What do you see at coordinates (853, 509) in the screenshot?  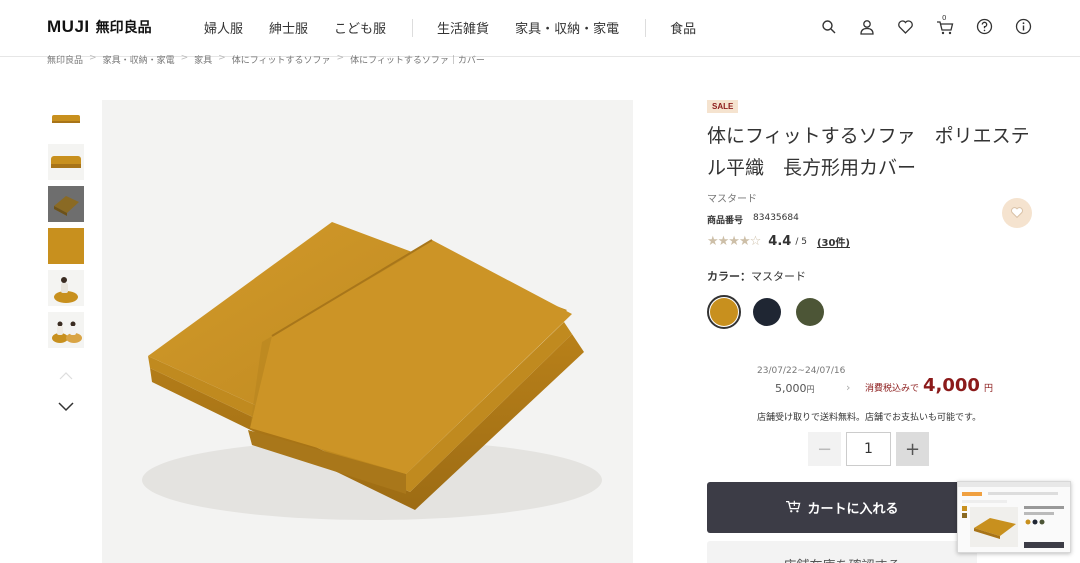 I see `add-to-cart-label: カートに入れる` at bounding box center [853, 509].